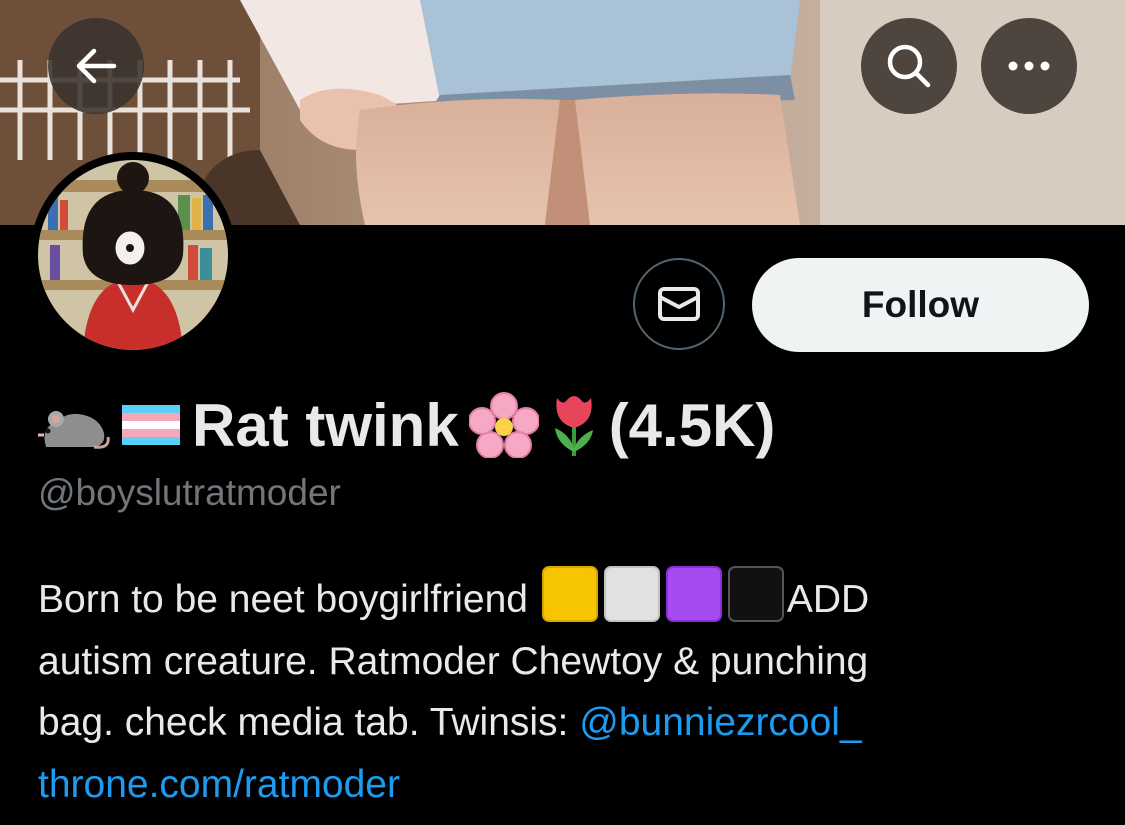 Image resolution: width=1125 pixels, height=825 pixels. I want to click on search-icon, so click(909, 66).